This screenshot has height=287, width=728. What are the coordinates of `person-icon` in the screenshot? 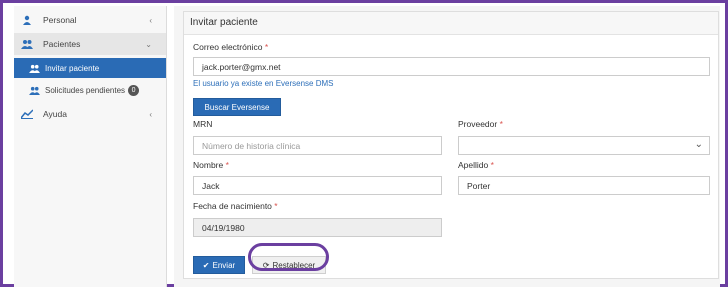 It's located at (27, 20).